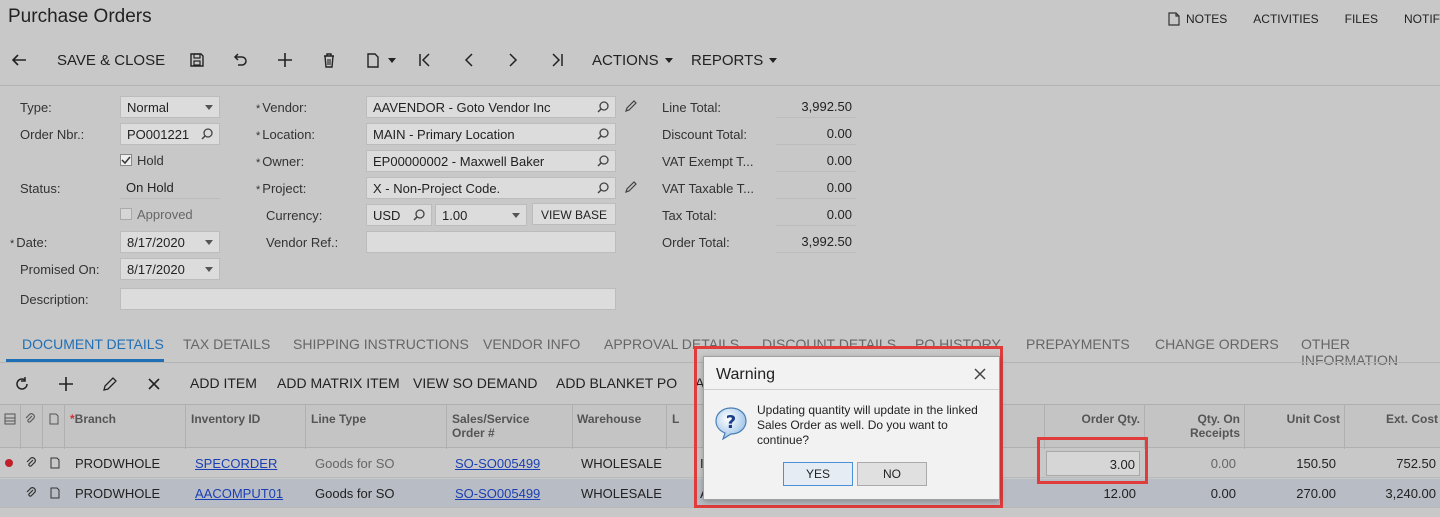  Describe the element at coordinates (126, 160) in the screenshot. I see `hold-checkbox` at that location.